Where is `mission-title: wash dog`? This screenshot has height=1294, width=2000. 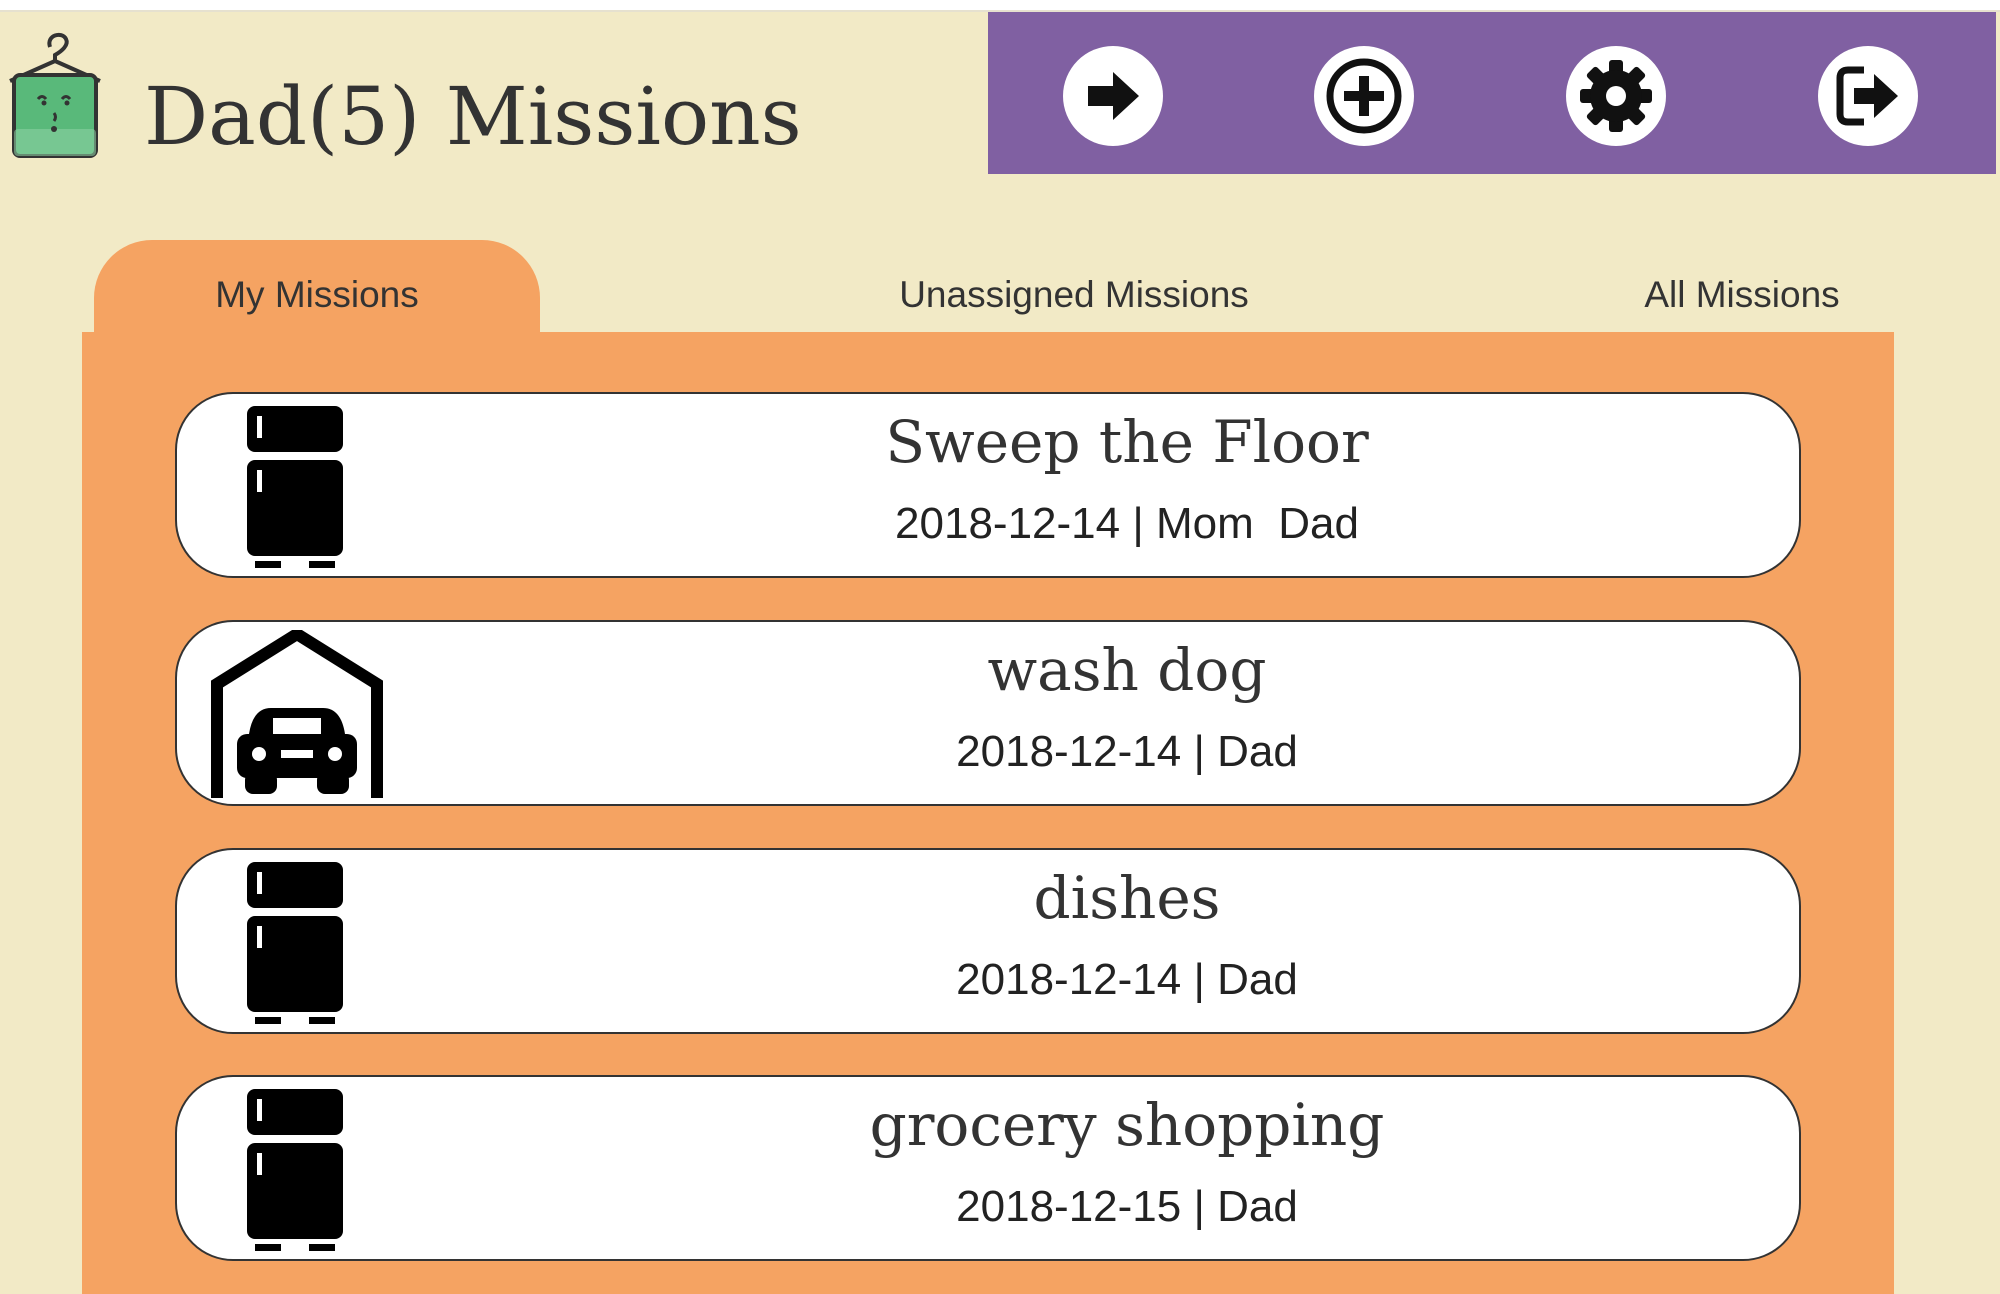
mission-title: wash dog is located at coordinates (1127, 670).